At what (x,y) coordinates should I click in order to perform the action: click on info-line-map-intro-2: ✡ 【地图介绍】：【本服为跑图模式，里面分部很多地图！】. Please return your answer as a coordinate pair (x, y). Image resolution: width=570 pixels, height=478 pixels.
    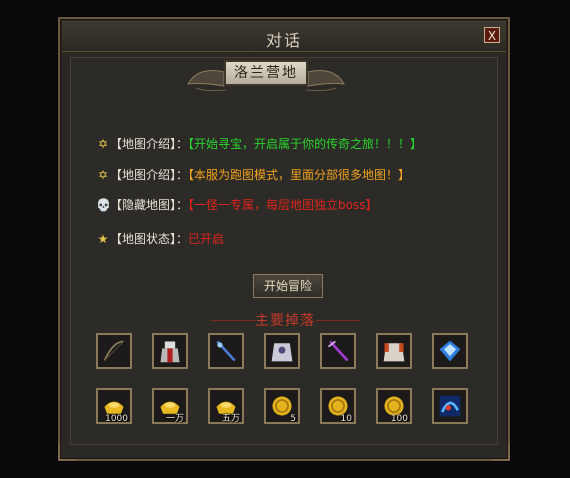
    Looking at the image, I should click on (253, 174).